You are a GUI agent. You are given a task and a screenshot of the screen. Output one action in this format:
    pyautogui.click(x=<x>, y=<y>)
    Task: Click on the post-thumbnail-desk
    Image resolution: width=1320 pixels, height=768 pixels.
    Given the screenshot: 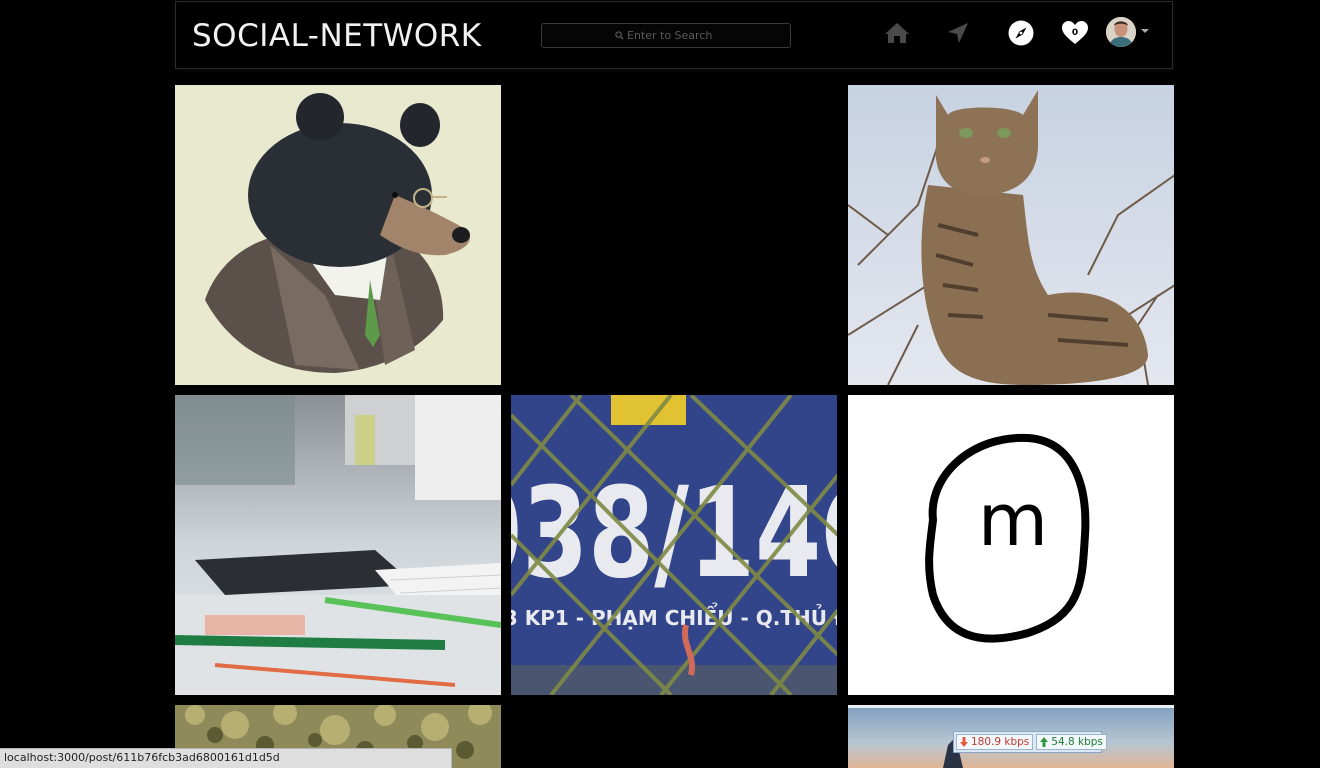 What is the action you would take?
    pyautogui.click(x=338, y=545)
    